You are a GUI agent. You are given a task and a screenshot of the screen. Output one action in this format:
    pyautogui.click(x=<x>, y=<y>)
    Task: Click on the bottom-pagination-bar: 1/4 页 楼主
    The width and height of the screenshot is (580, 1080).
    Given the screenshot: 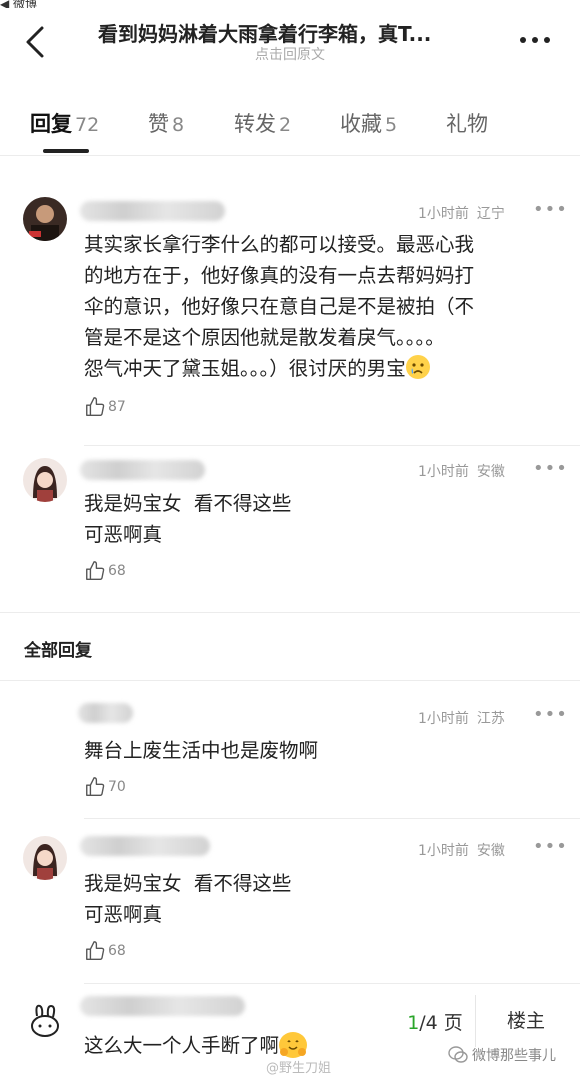 What is the action you would take?
    pyautogui.click(x=487, y=1021)
    